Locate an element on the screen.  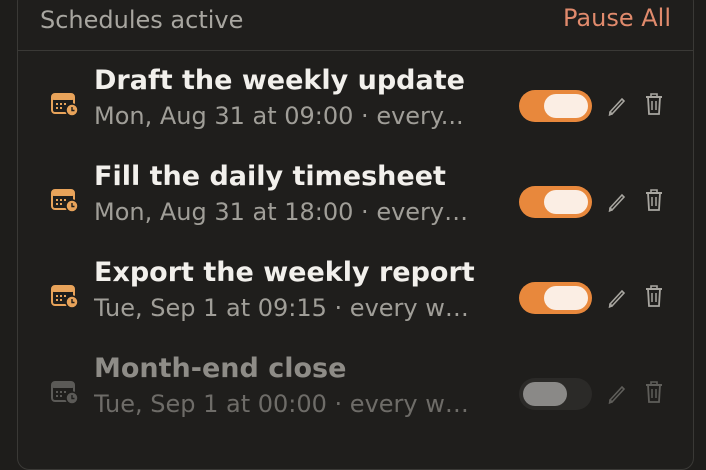
schedule-title: Fill the daily timesheet is located at coordinates (270, 176).